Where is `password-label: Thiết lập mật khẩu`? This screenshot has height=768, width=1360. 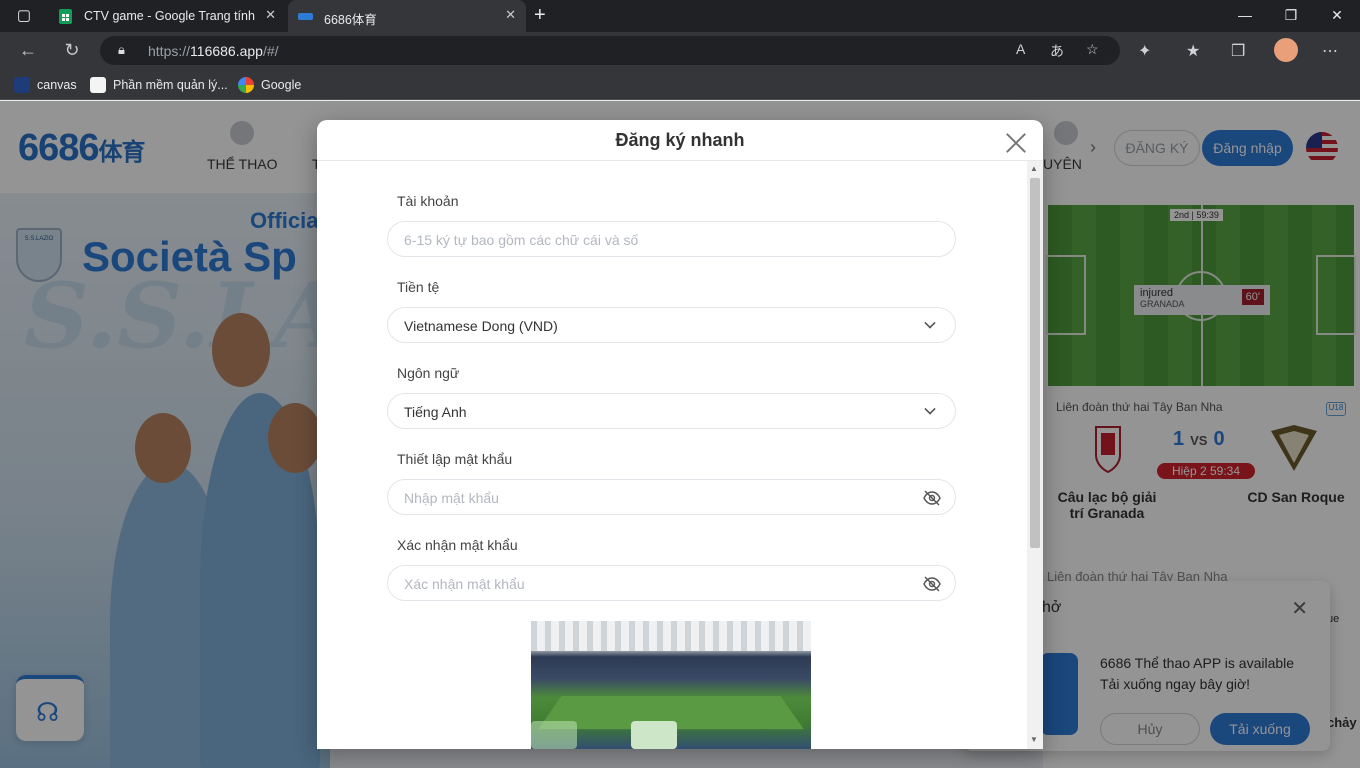
password-label: Thiết lập mật khẩu is located at coordinates (455, 459).